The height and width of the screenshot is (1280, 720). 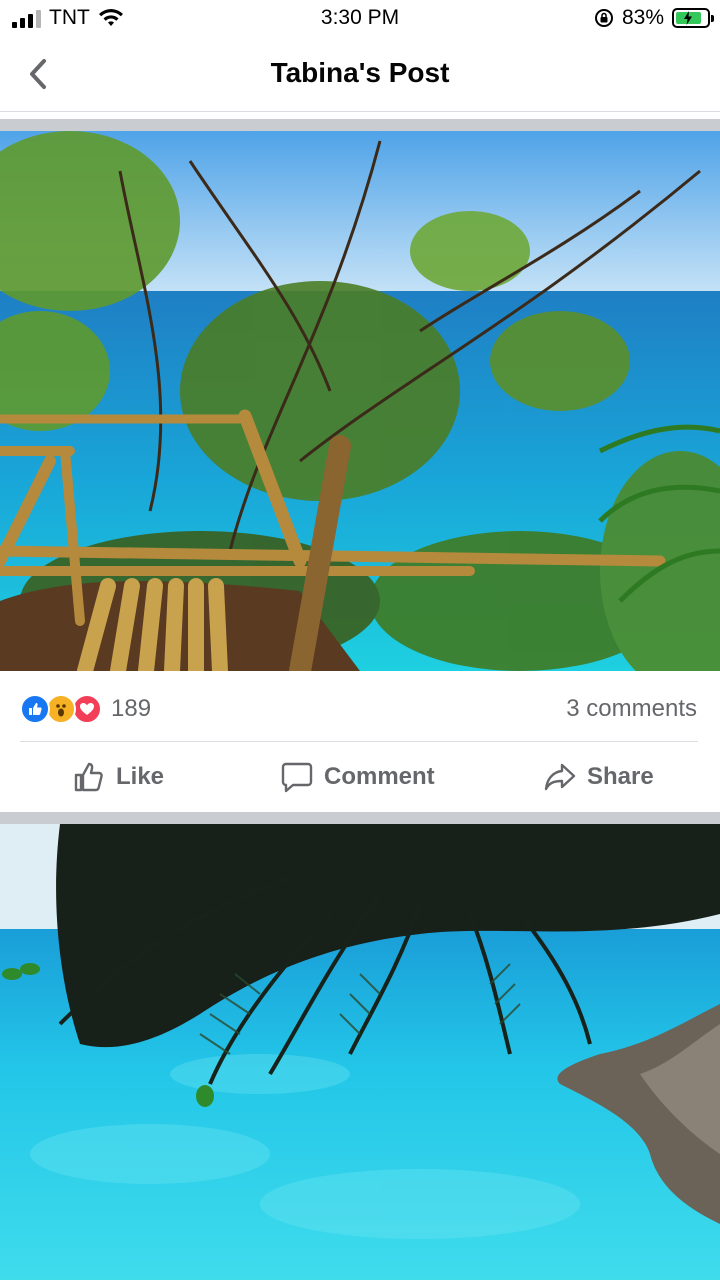 What do you see at coordinates (360, 18) in the screenshot?
I see `status-bar: TNT 3:30 PM 83%` at bounding box center [360, 18].